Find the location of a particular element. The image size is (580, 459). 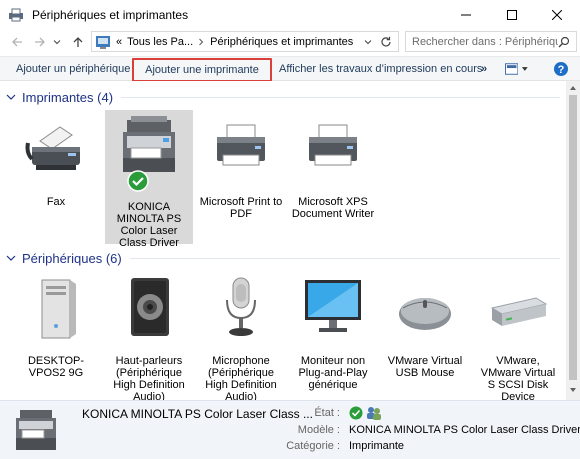

multifunction-printer-icon is located at coordinates (36, 430).